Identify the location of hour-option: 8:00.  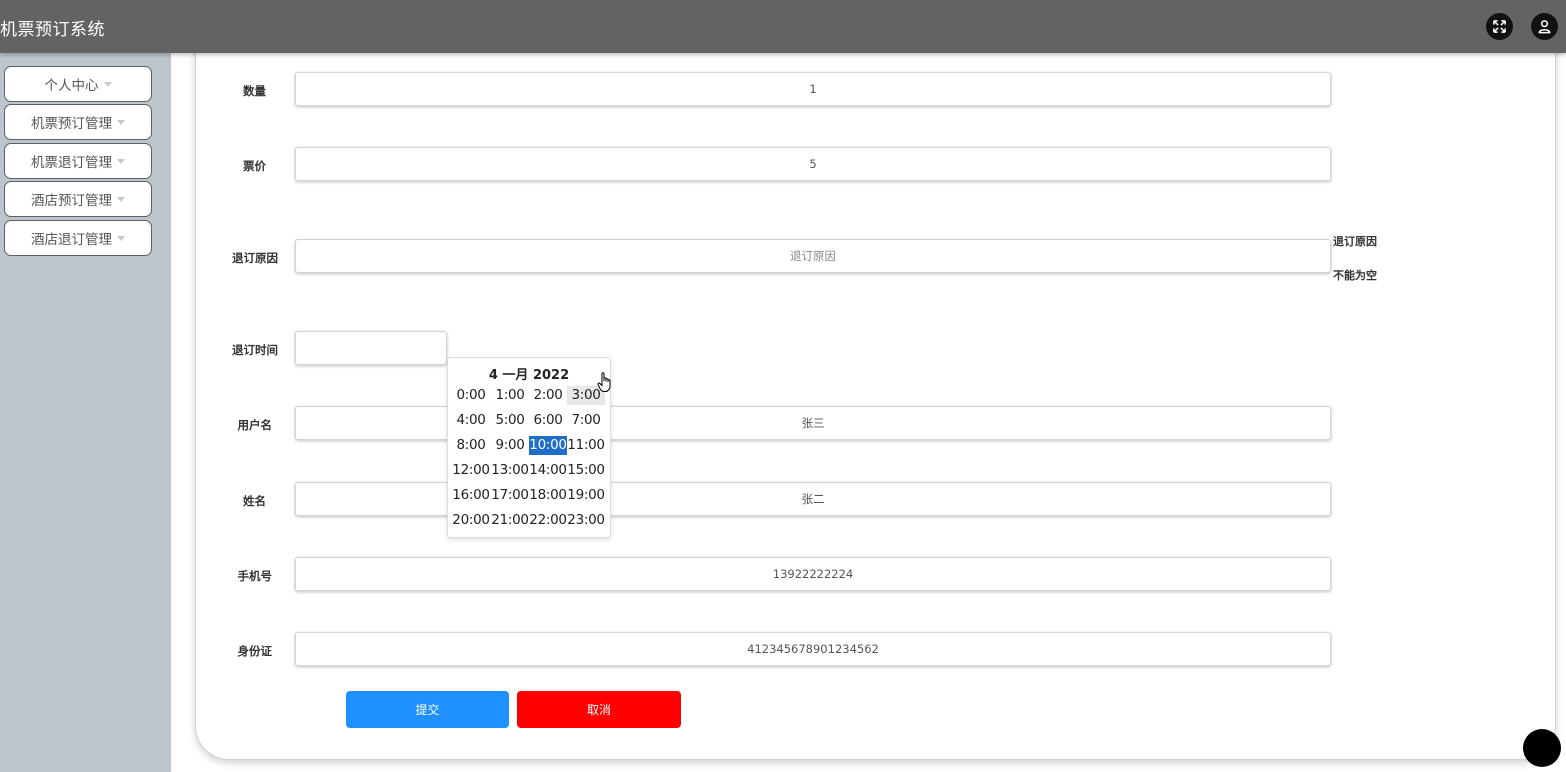
(471, 445).